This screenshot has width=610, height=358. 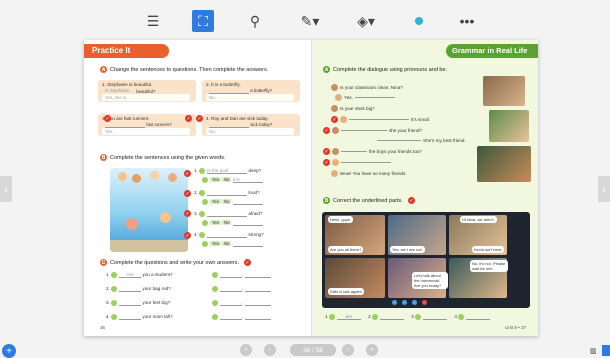 I want to click on pen-icon: ✎▾, so click(x=310, y=21).